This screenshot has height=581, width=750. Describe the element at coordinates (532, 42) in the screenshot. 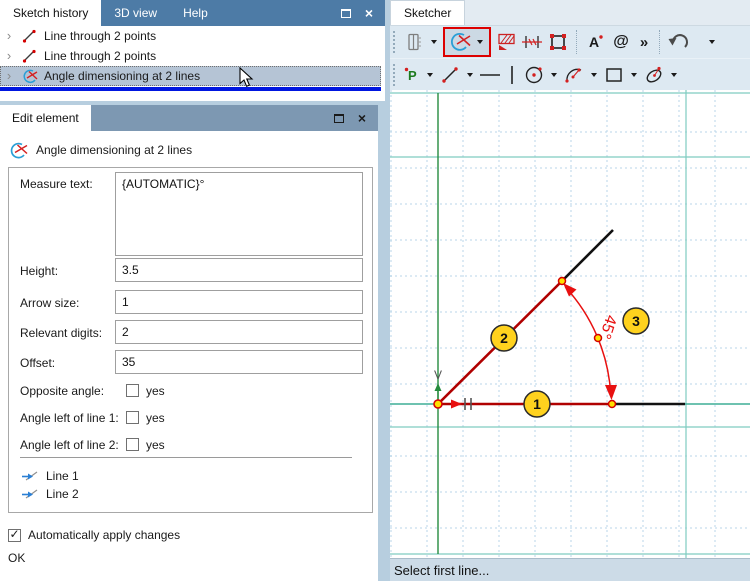

I see `distance-dimension-icon` at that location.